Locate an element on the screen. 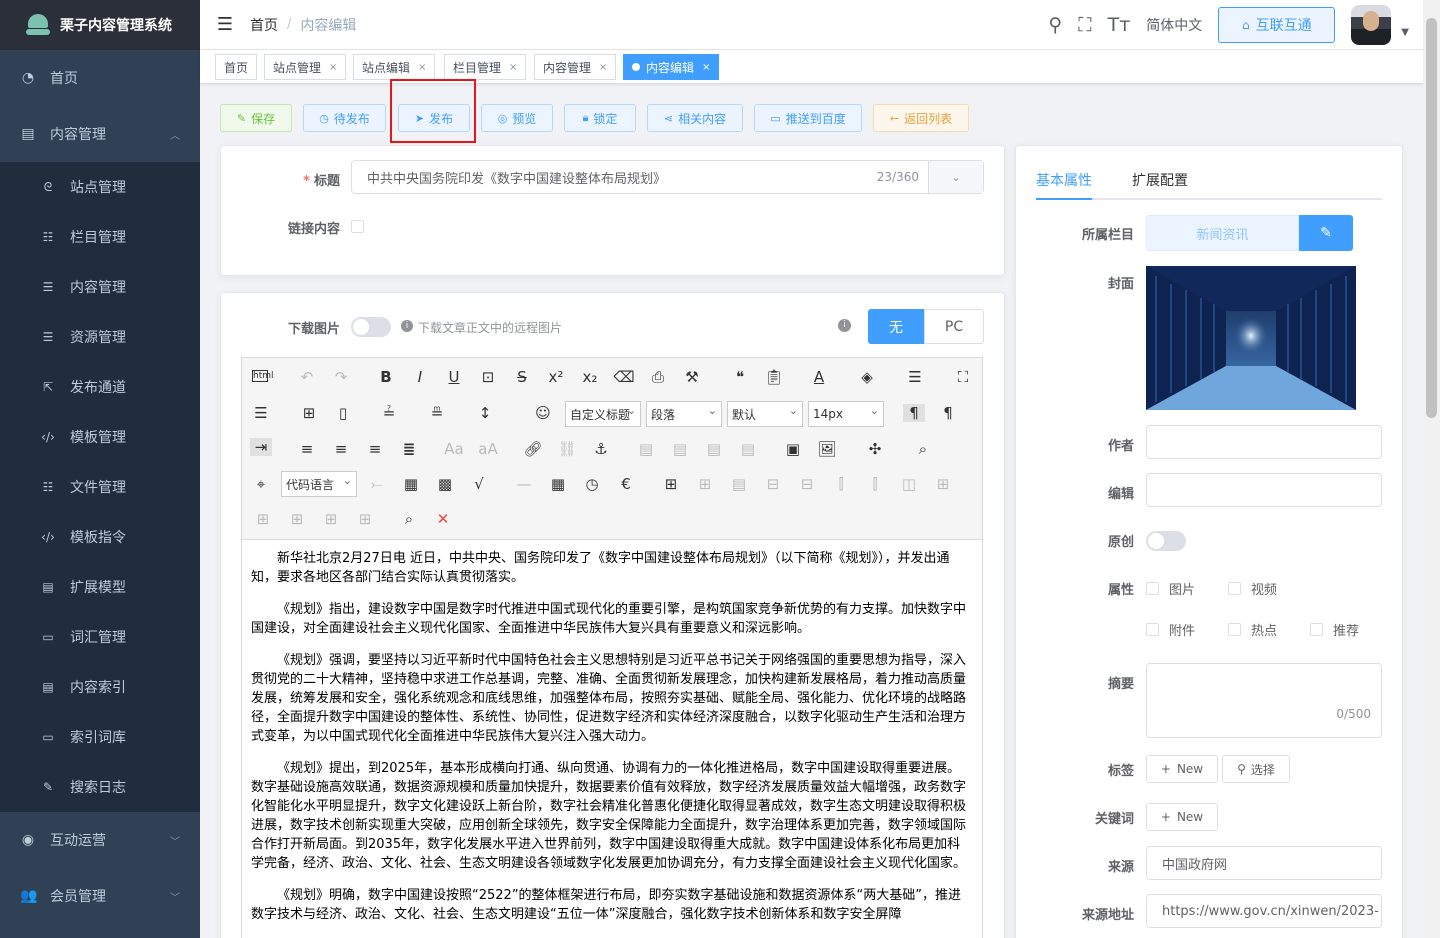  author-input is located at coordinates (1264, 442).